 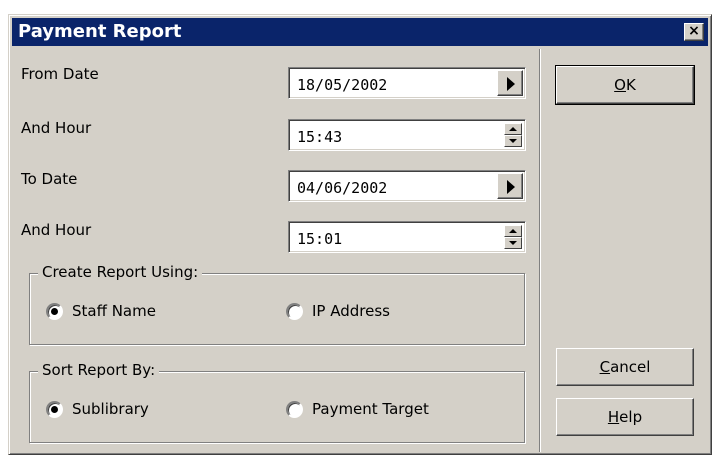 What do you see at coordinates (630, 85) in the screenshot?
I see `ok-button-label: K` at bounding box center [630, 85].